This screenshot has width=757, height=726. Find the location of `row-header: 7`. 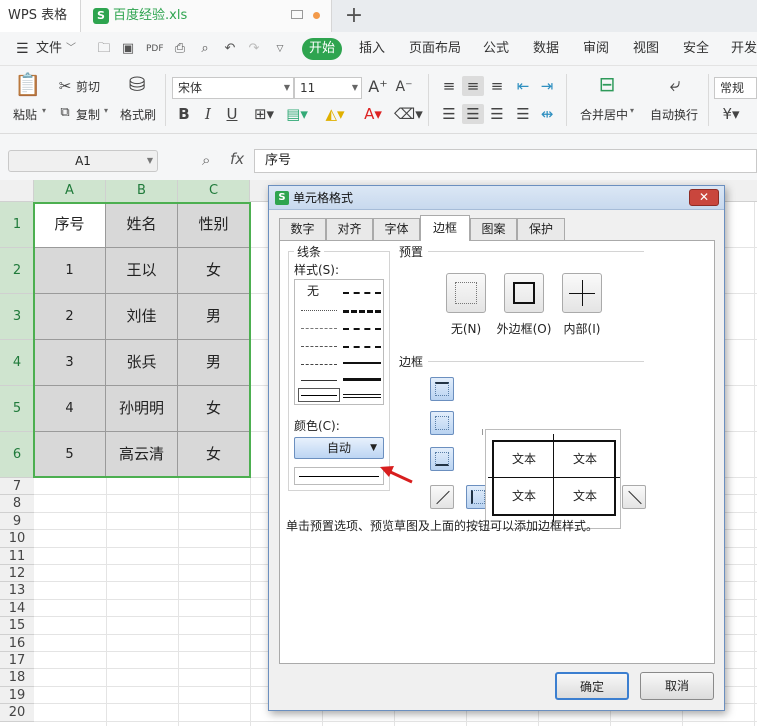

row-header: 7 is located at coordinates (17, 487).